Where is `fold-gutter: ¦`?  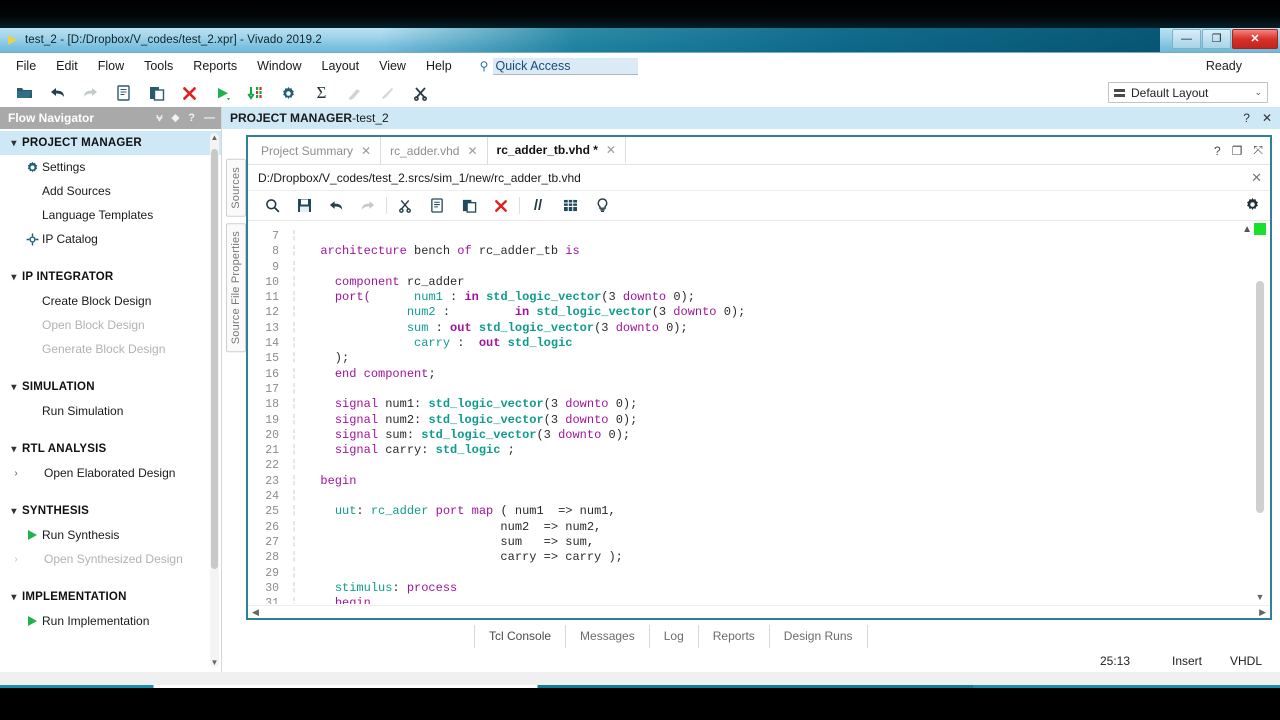
fold-gutter: ¦ is located at coordinates (294, 266).